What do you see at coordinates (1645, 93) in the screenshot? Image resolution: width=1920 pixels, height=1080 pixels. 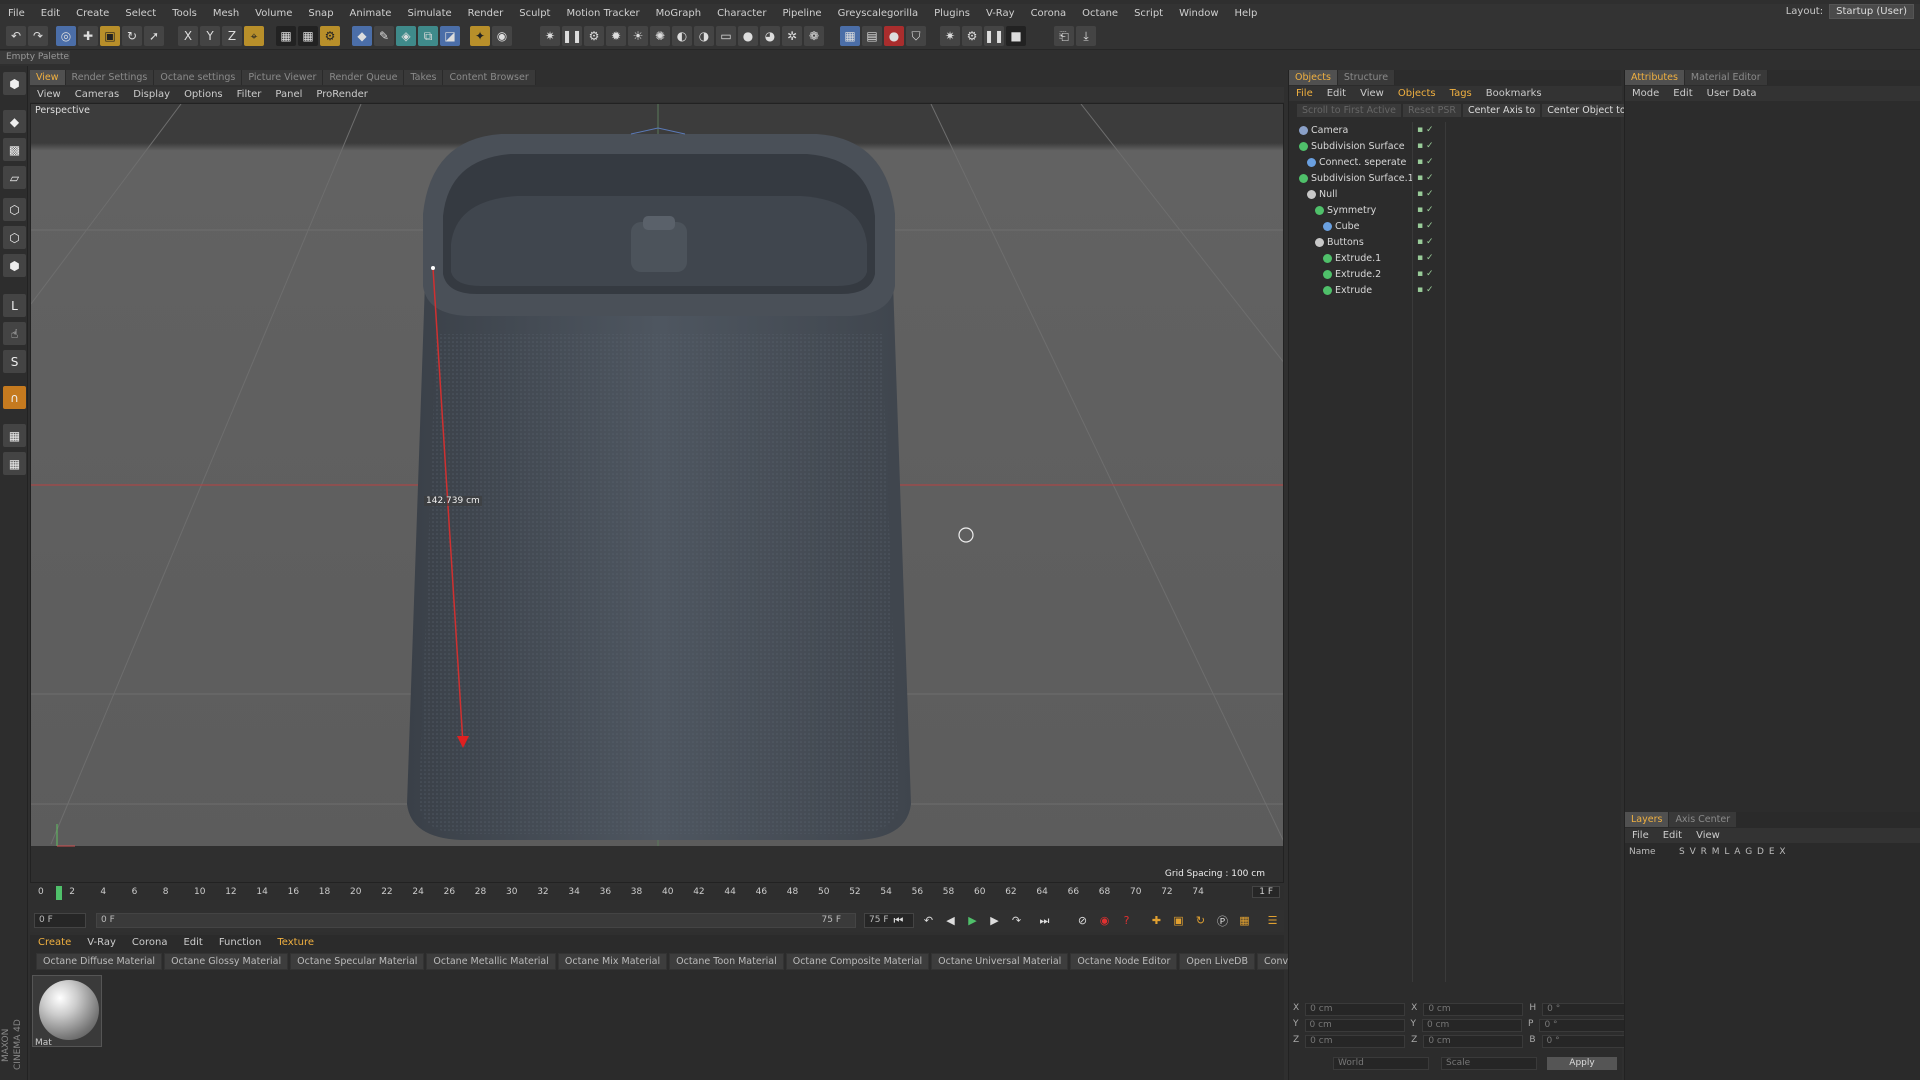 I see `attribute-menu-mode: Mode` at bounding box center [1645, 93].